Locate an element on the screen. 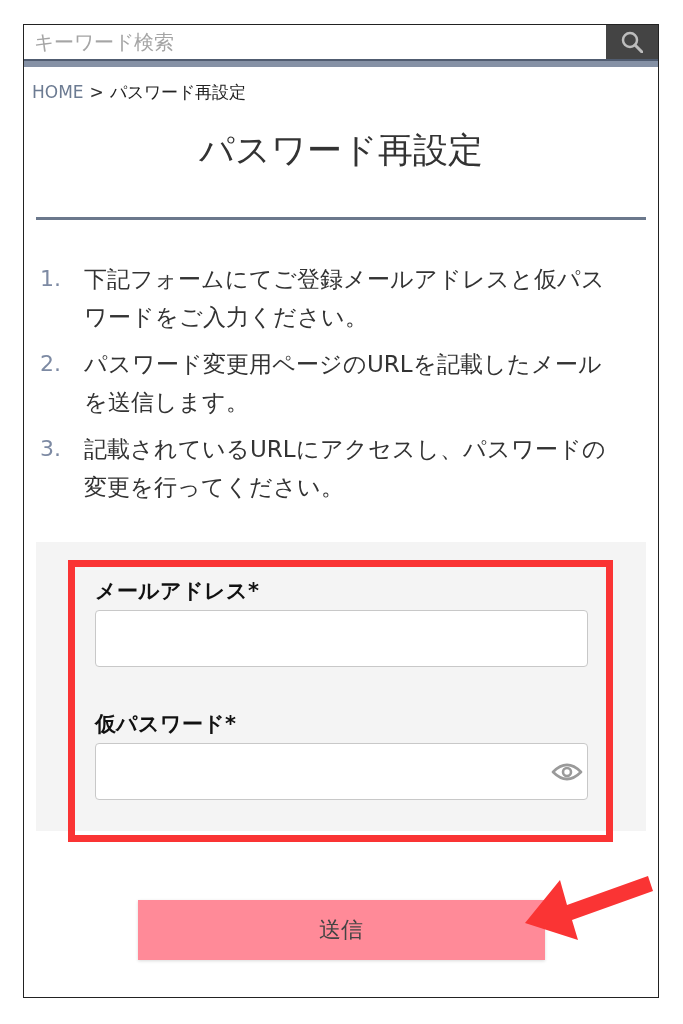  search-icon is located at coordinates (632, 42).